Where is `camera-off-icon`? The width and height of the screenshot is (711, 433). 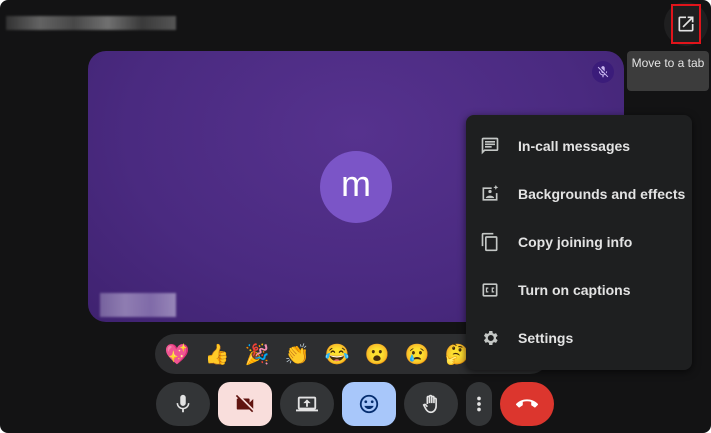
camera-off-icon is located at coordinates (244, 403).